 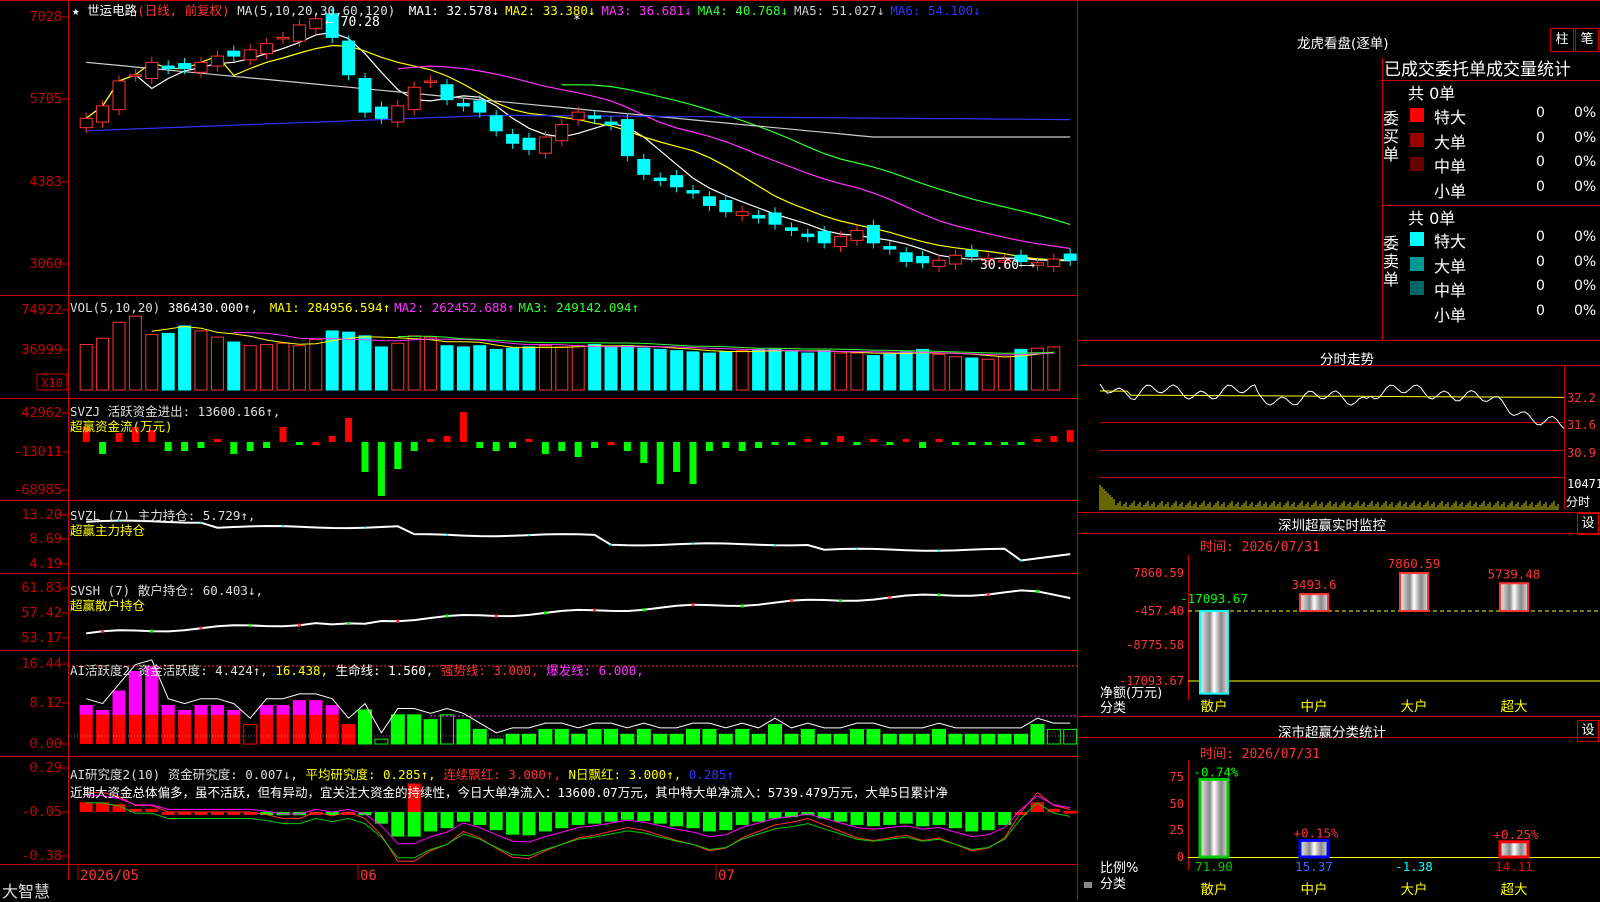 What do you see at coordinates (26, 890) in the screenshot?
I see `brand-logo: 大智慧` at bounding box center [26, 890].